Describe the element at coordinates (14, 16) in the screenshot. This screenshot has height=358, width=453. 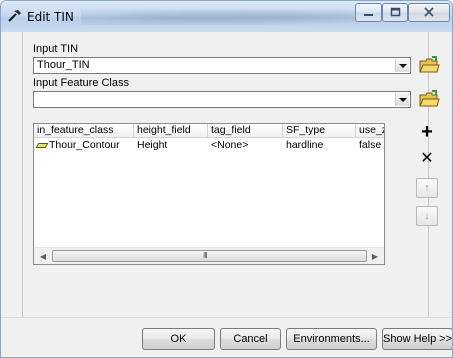
I see `hammer-tool-icon` at that location.